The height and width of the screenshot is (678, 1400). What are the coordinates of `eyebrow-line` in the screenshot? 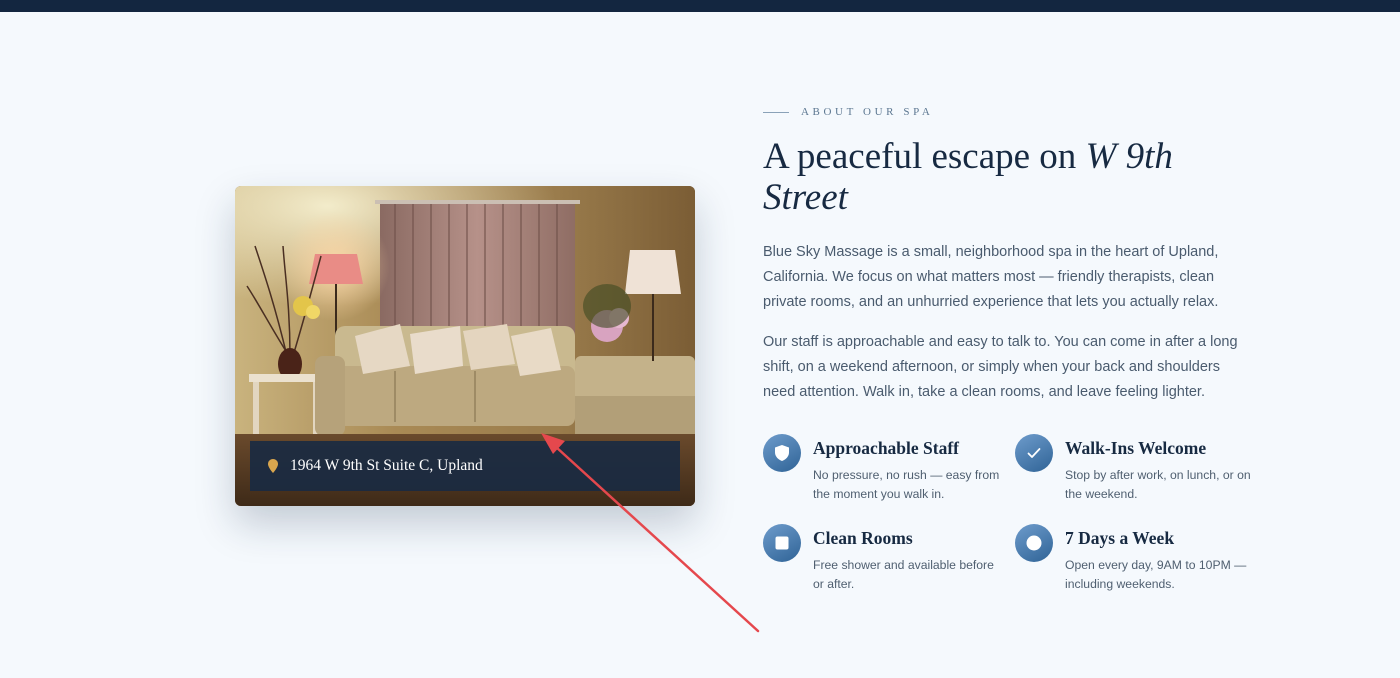 It's located at (776, 112).